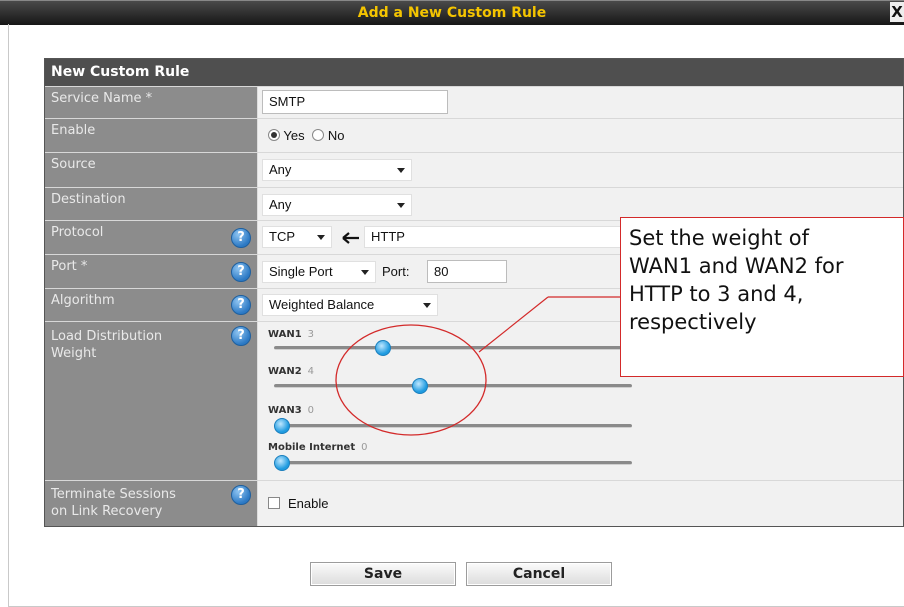 Image resolution: width=904 pixels, height=607 pixels. Describe the element at coordinates (693, 322) in the screenshot. I see `annotation-line4: respectively` at that location.